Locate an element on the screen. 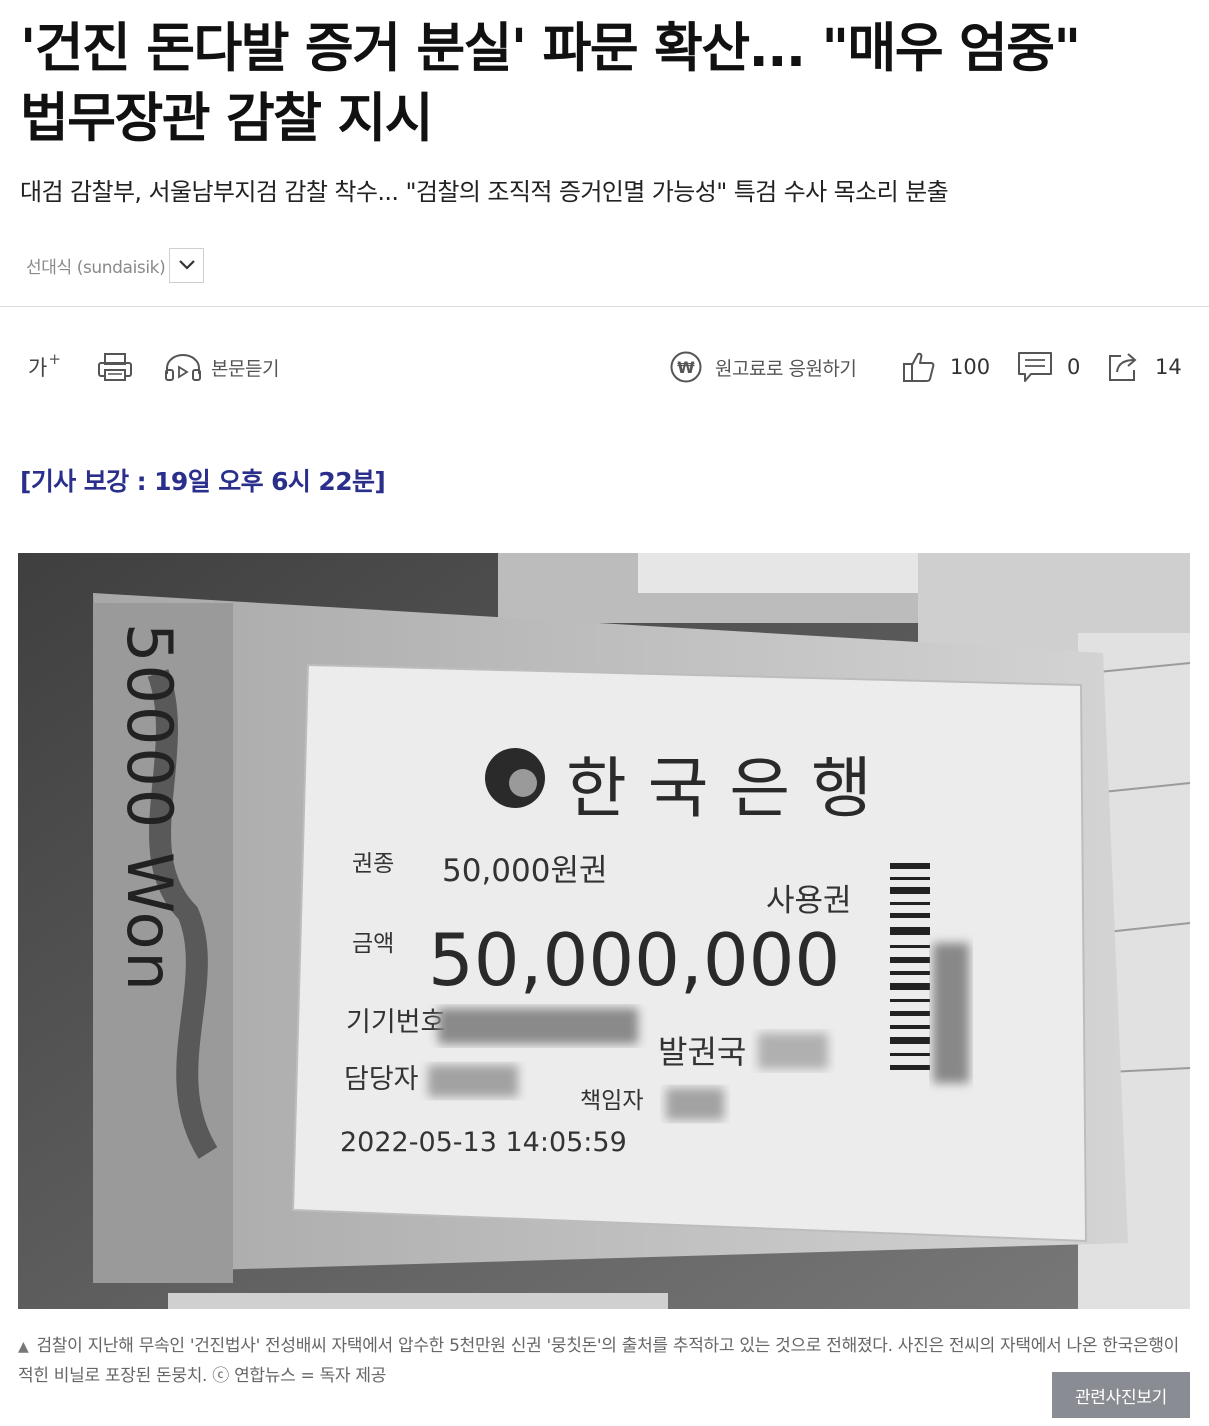 The height and width of the screenshot is (1426, 1209). banknote-text: 50000 Won is located at coordinates (149, 808).